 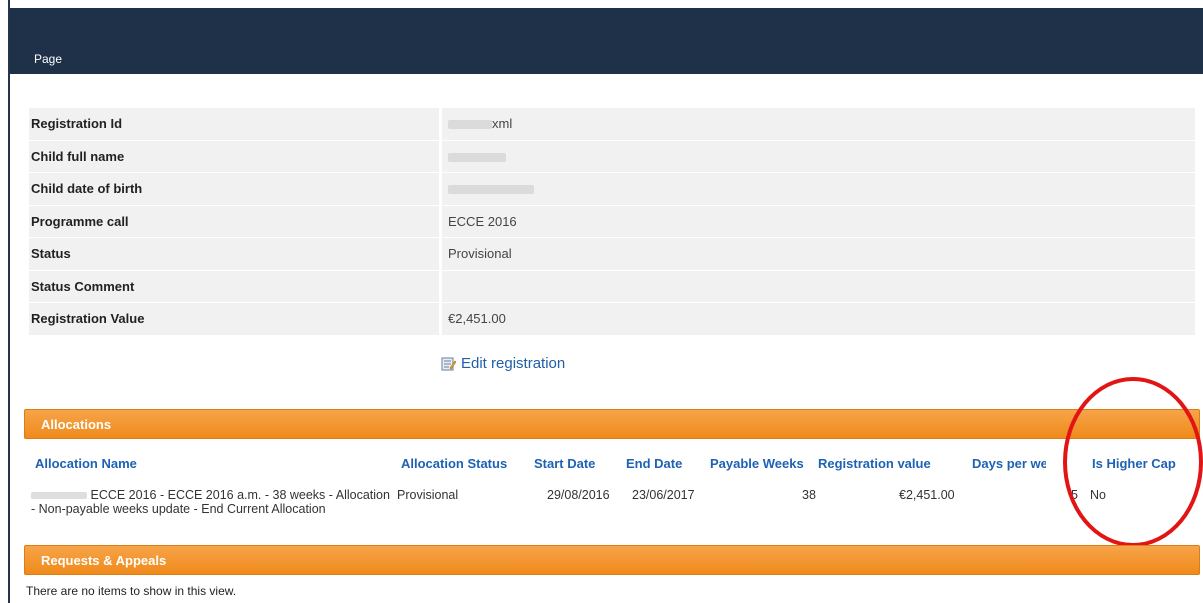 I want to click on detail-row-status: Status Provisional, so click(x=612, y=254).